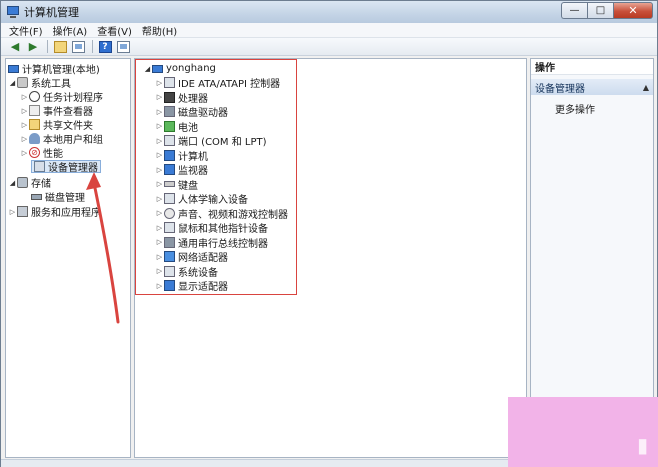 This screenshot has height=467, width=658. I want to click on help-icon: ?, so click(105, 46).